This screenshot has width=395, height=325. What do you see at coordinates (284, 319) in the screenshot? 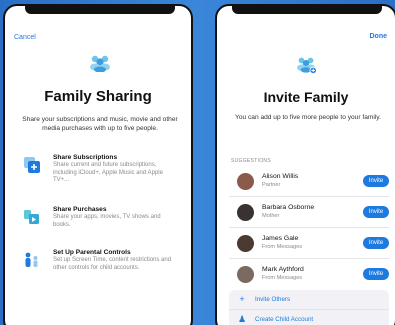
I see `action-label: Create Child Account` at bounding box center [284, 319].